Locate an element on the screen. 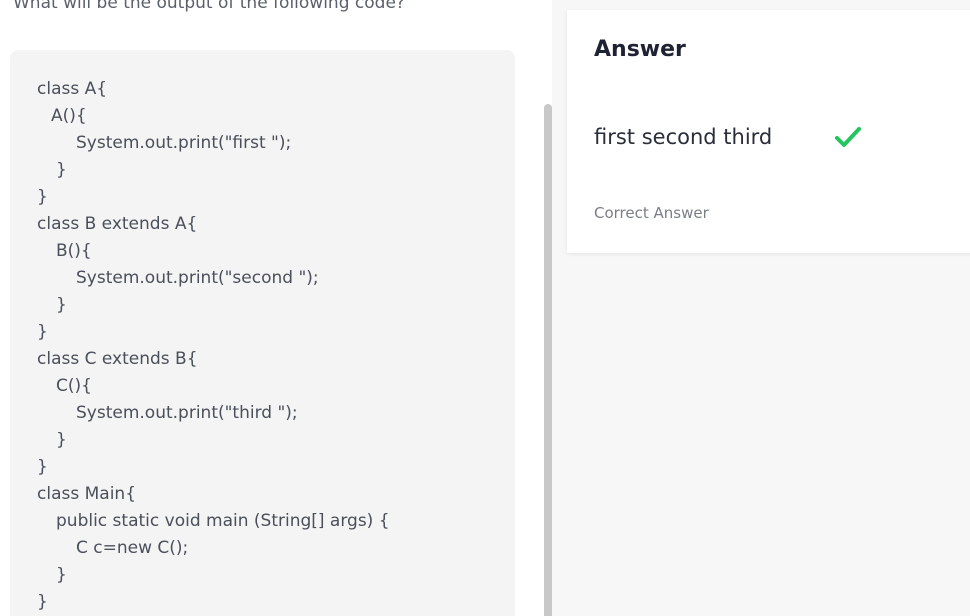 The image size is (970, 616). code-line: System.out.print("first "); is located at coordinates (184, 143).